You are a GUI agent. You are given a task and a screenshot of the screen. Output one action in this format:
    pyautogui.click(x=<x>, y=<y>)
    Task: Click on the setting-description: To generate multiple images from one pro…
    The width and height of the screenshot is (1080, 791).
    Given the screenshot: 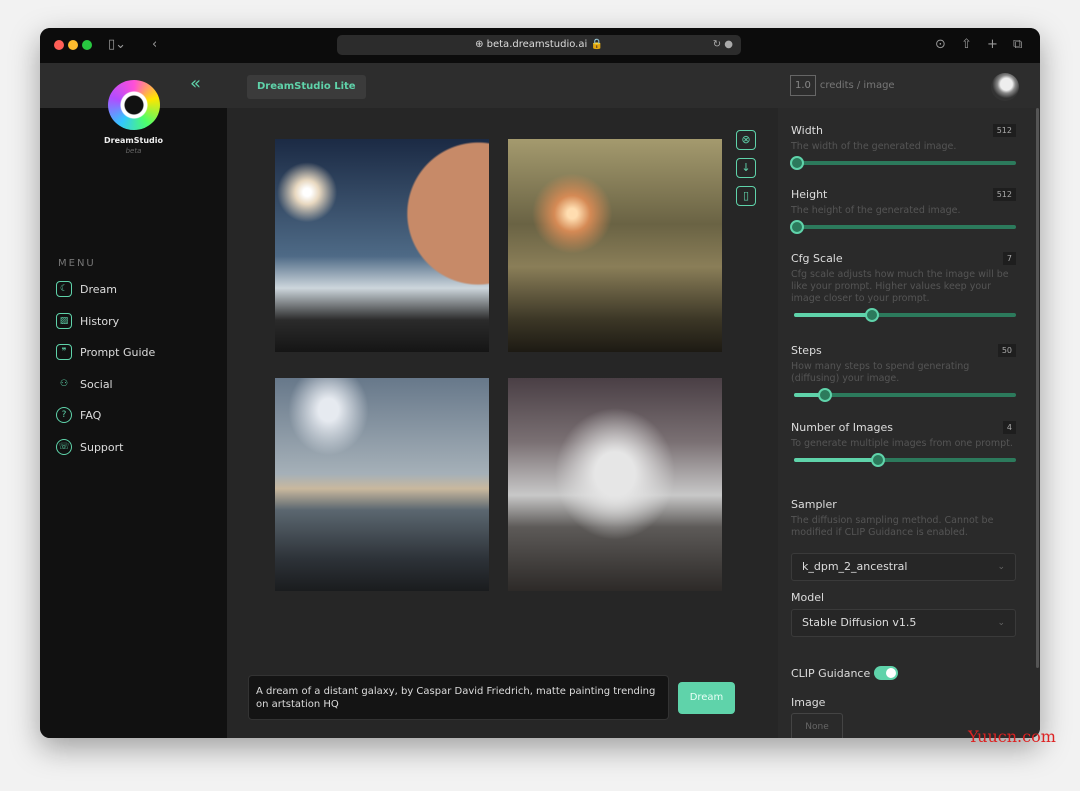 What is the action you would take?
    pyautogui.click(x=902, y=443)
    